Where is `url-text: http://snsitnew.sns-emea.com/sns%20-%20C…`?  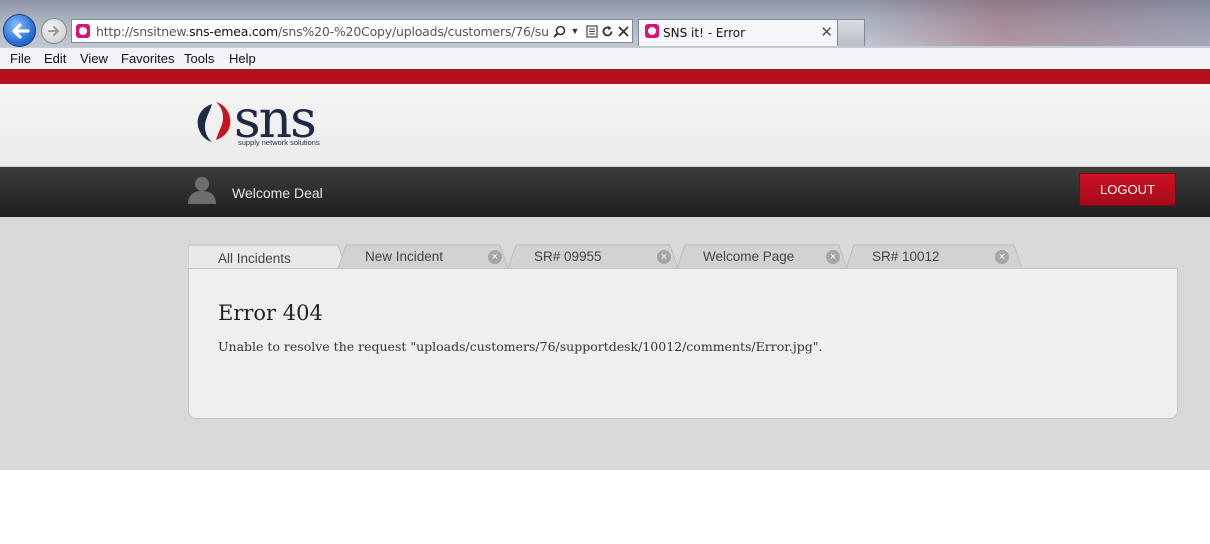
url-text: http://snsitnew.sns-emea.com/sns%20-%20C… is located at coordinates (322, 31).